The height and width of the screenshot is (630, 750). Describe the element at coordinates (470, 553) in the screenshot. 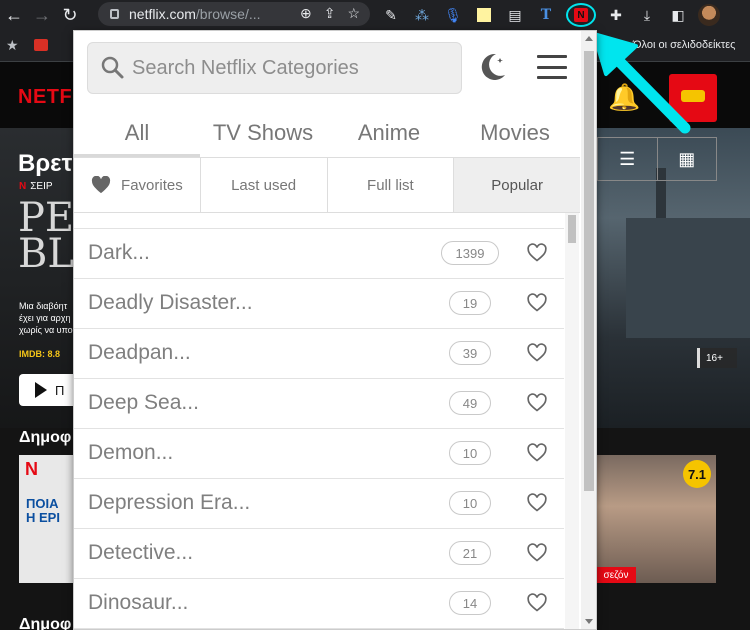

I see `title-count-badge: 21` at that location.